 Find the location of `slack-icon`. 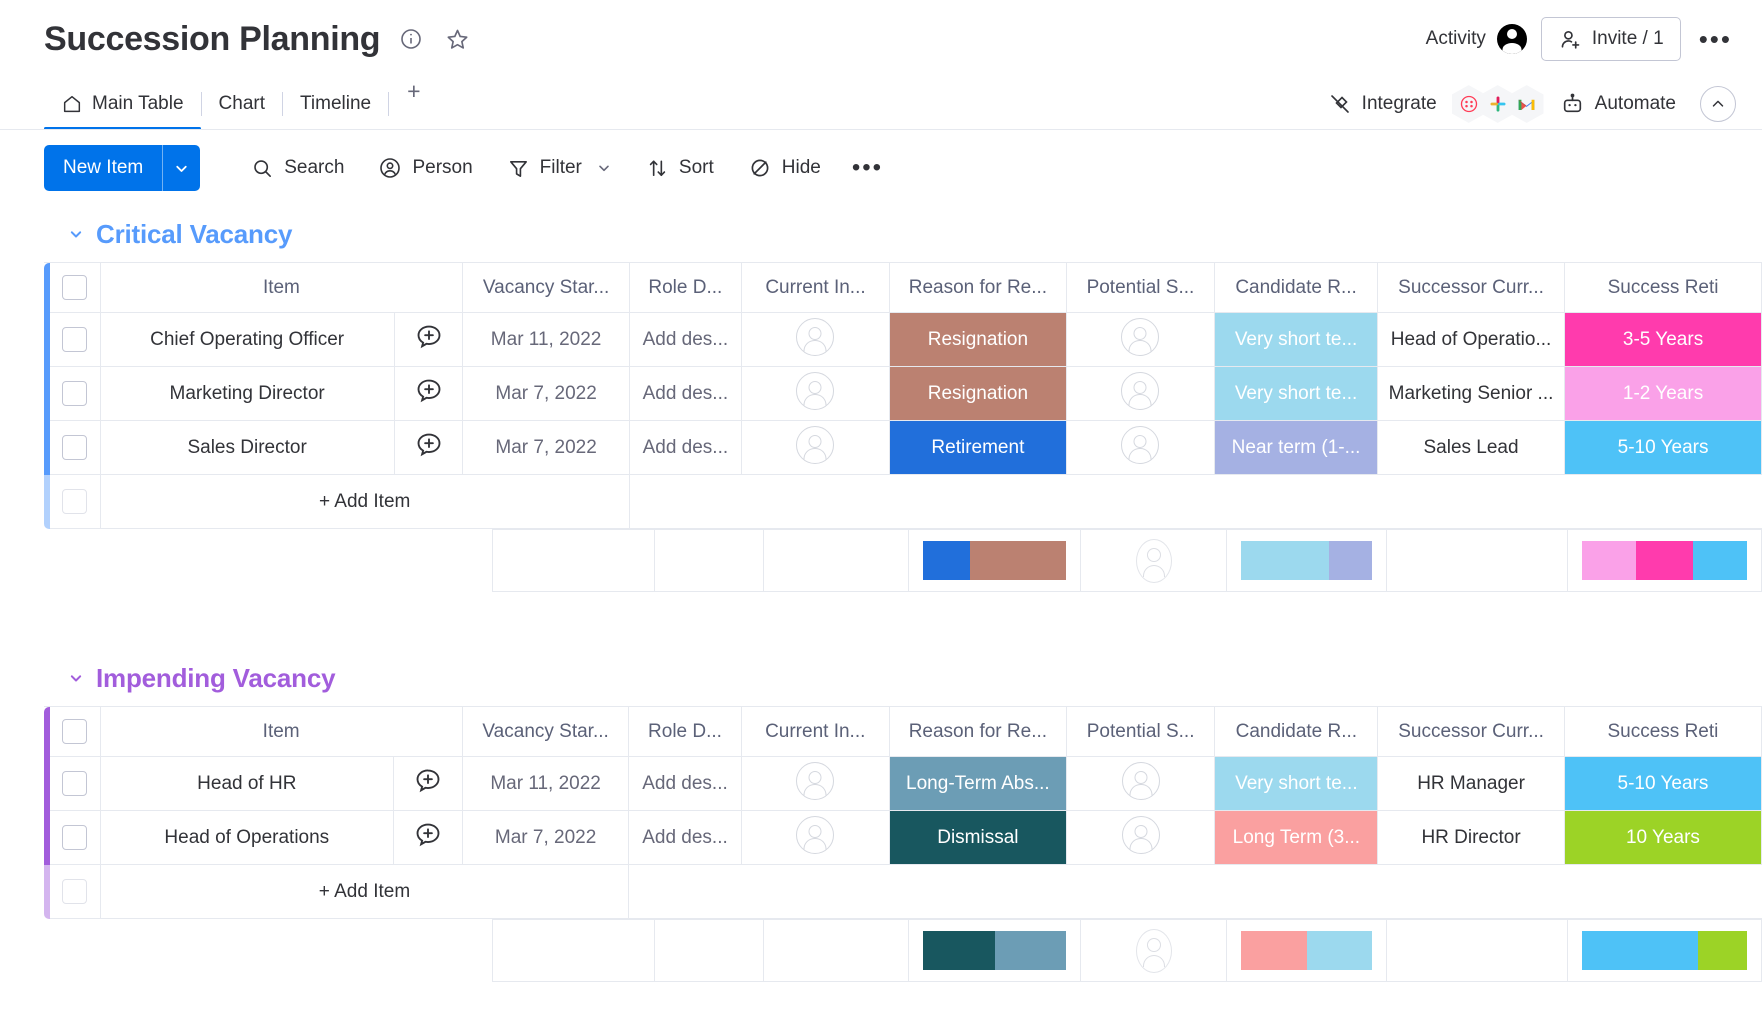

slack-icon is located at coordinates (1497, 104).